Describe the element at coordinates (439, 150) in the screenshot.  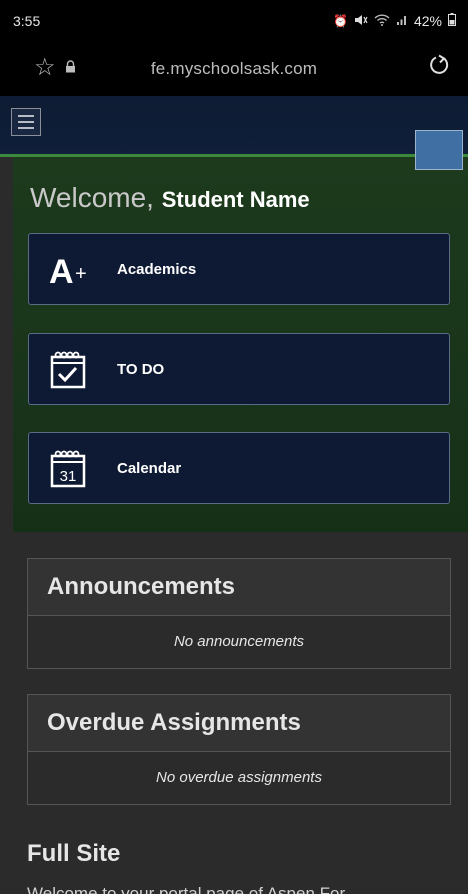
I see `floating-square-button` at that location.